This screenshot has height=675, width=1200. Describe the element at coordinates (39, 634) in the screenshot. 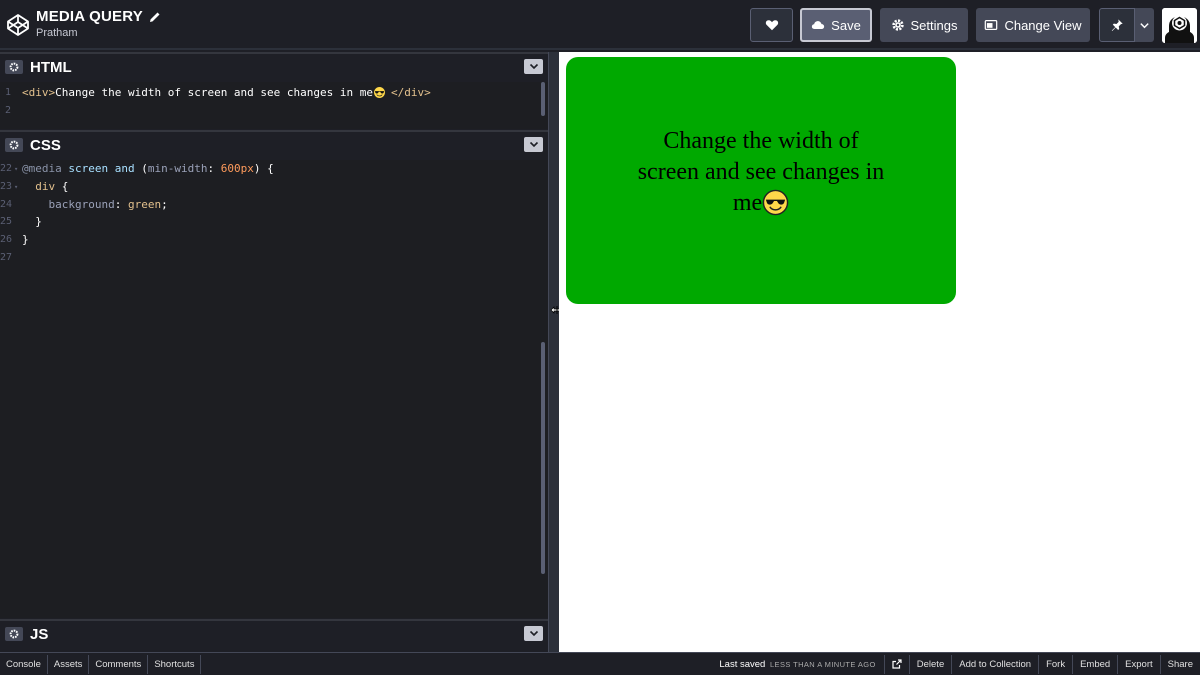

I see `js-pane-title: JS` at that location.